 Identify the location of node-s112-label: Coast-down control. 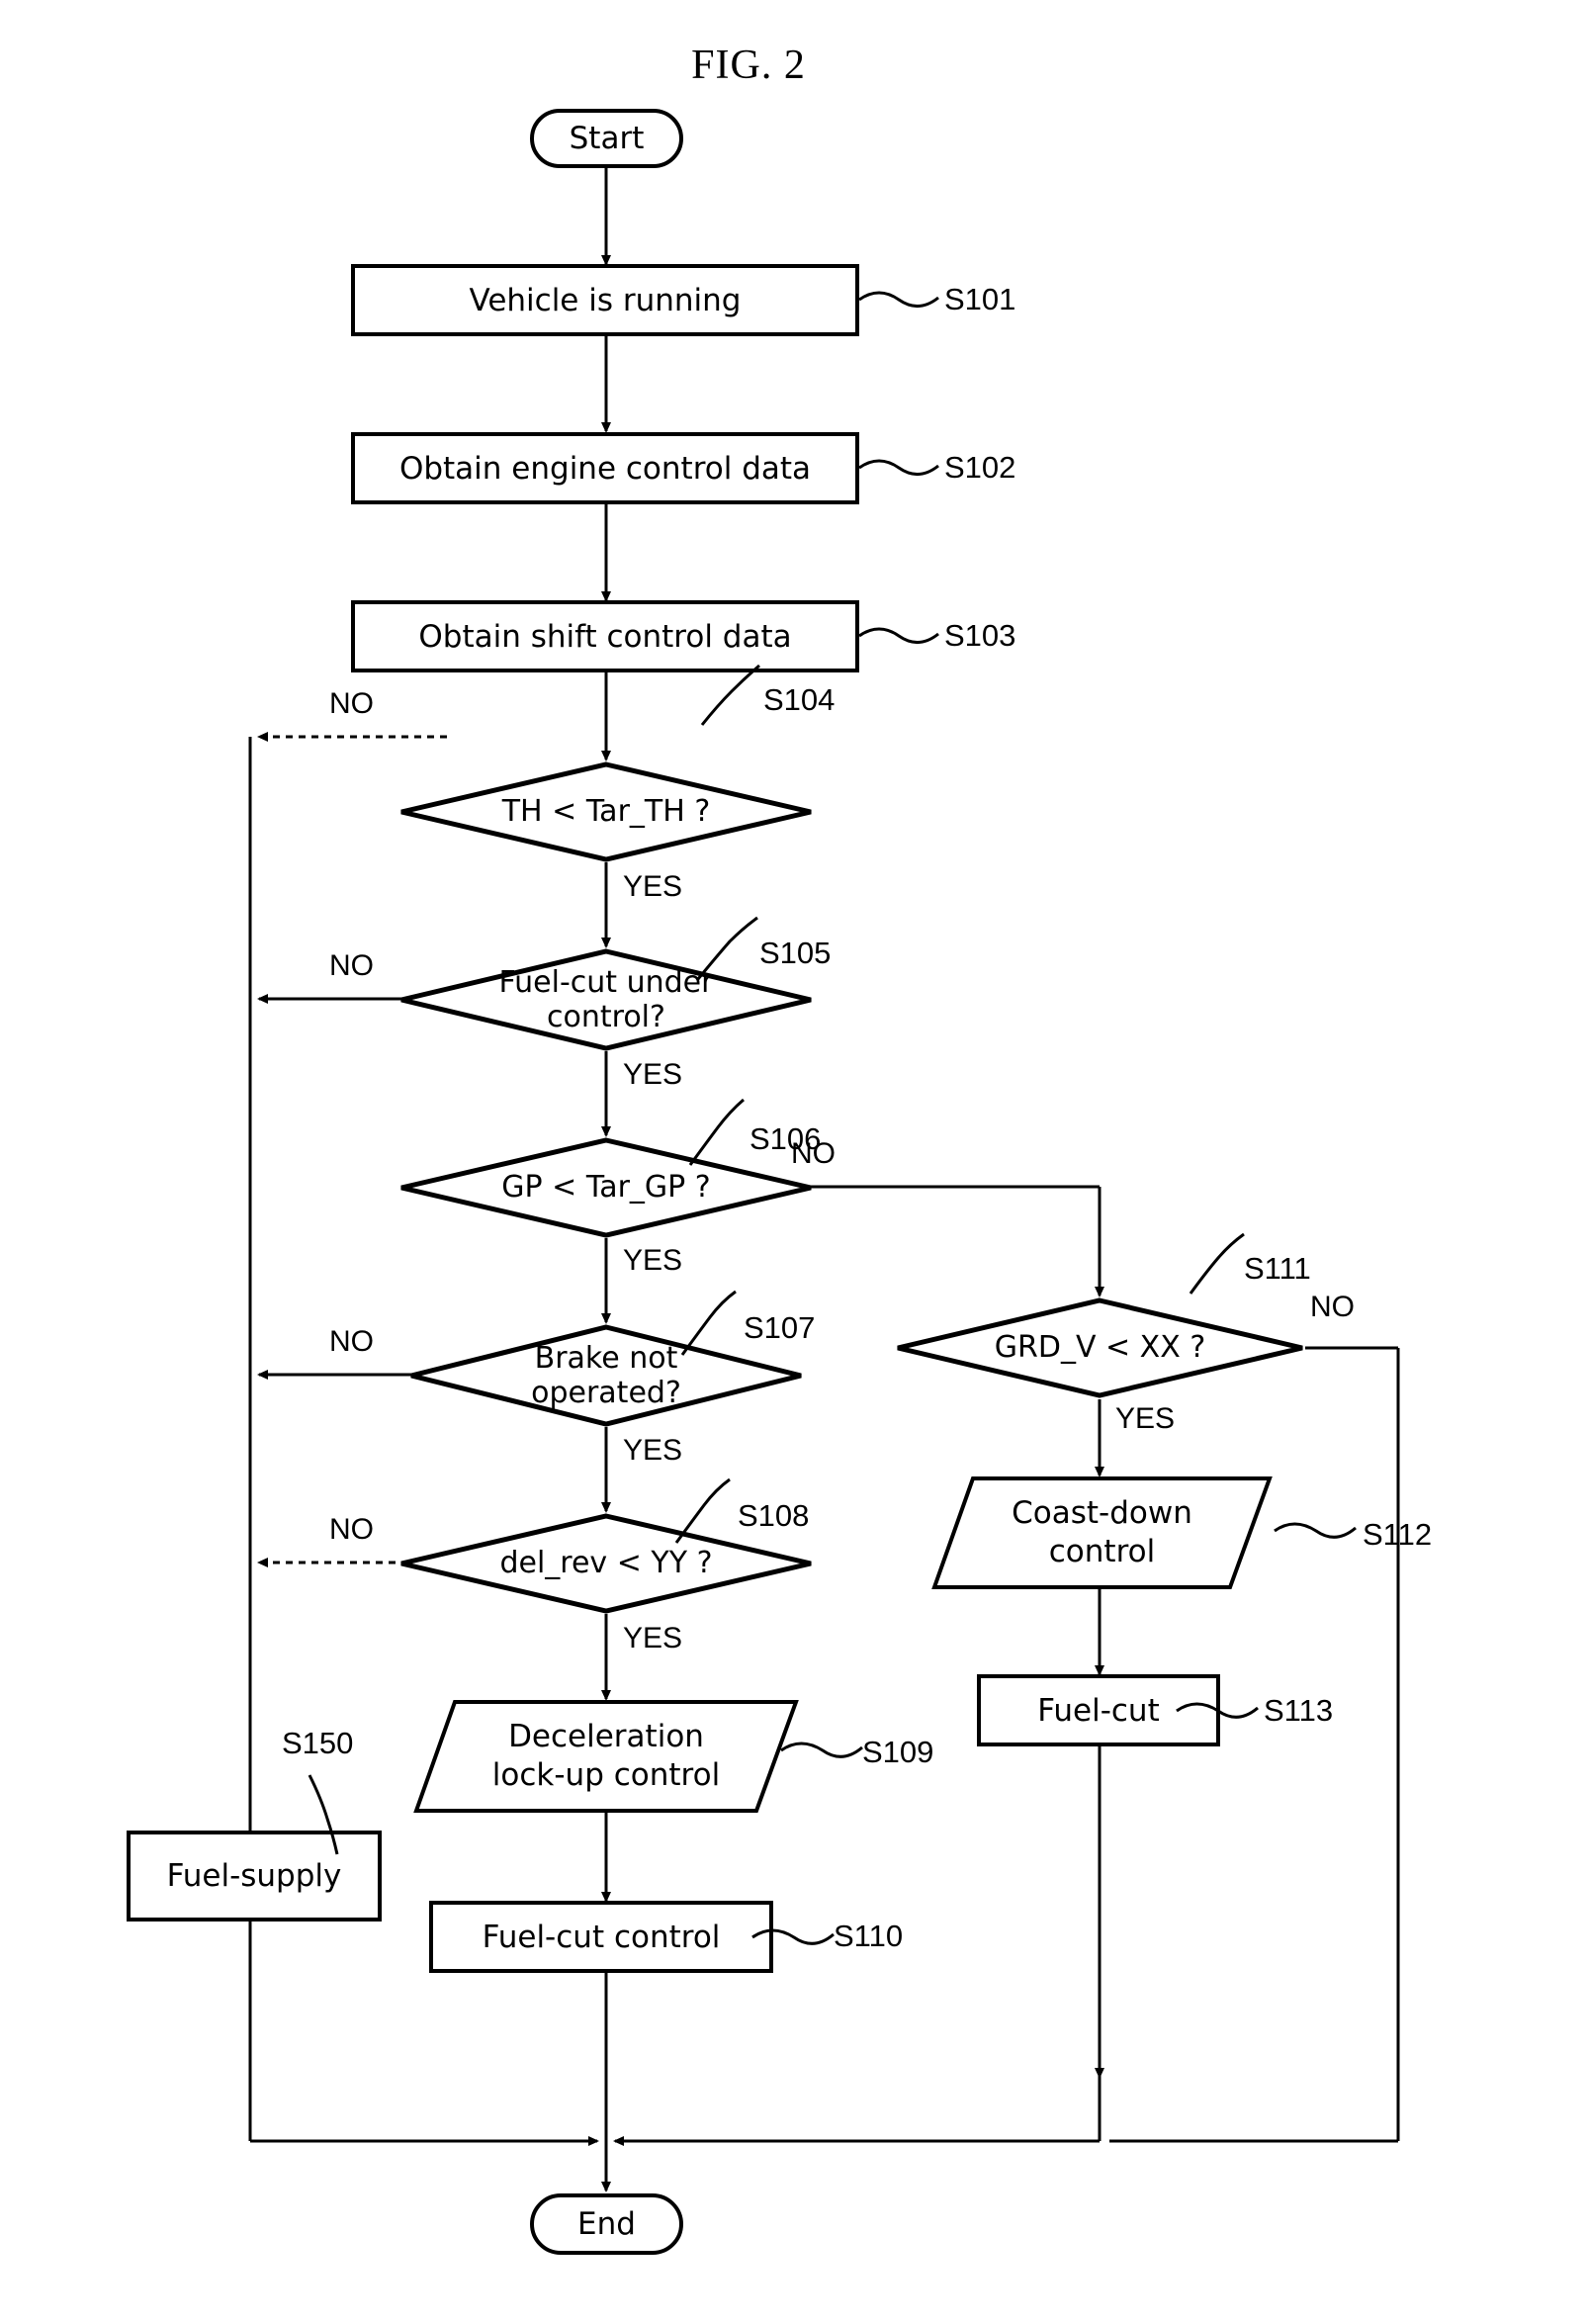
(1102, 1532).